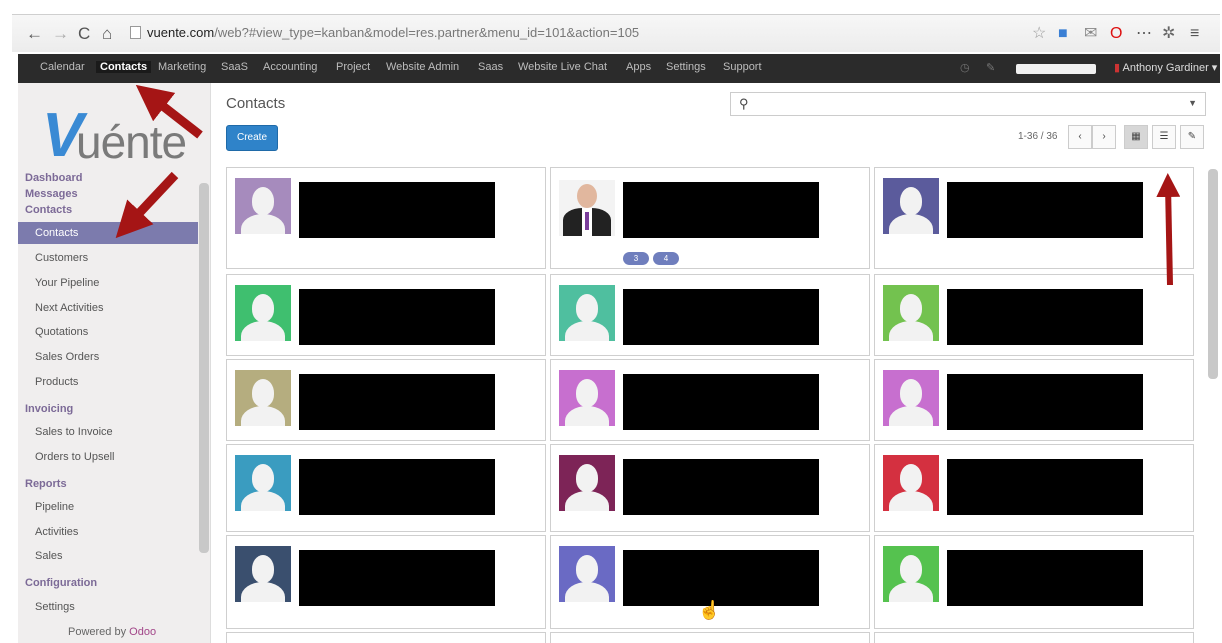  I want to click on sidebar-item-products: Products, so click(56, 382).